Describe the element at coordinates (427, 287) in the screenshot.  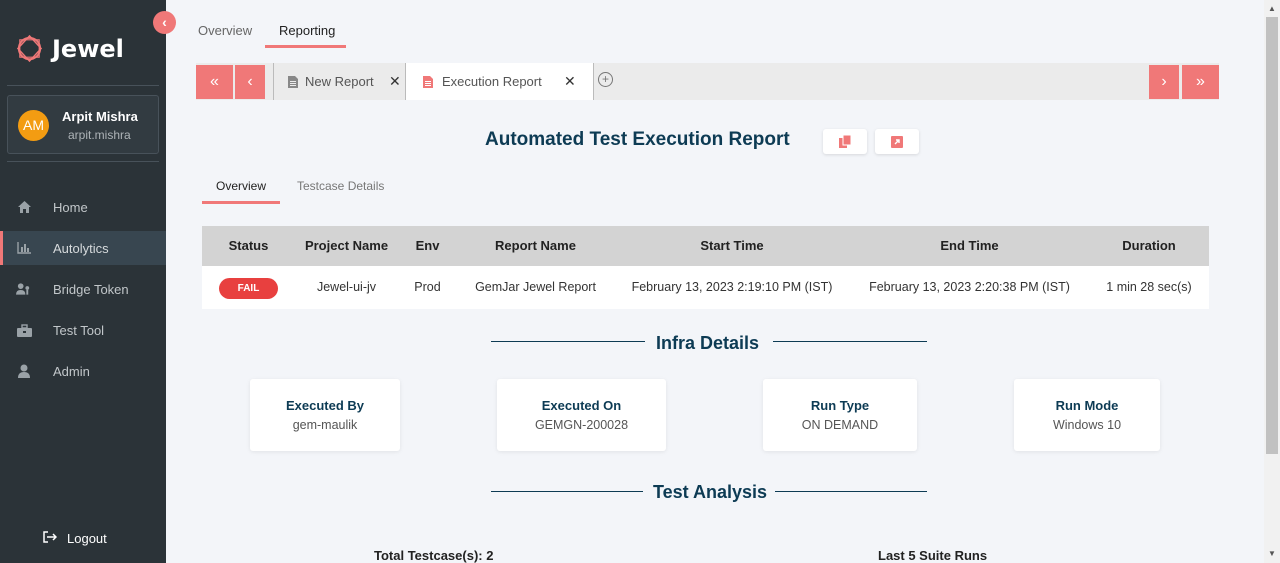
I see `env-cell: Prod` at that location.